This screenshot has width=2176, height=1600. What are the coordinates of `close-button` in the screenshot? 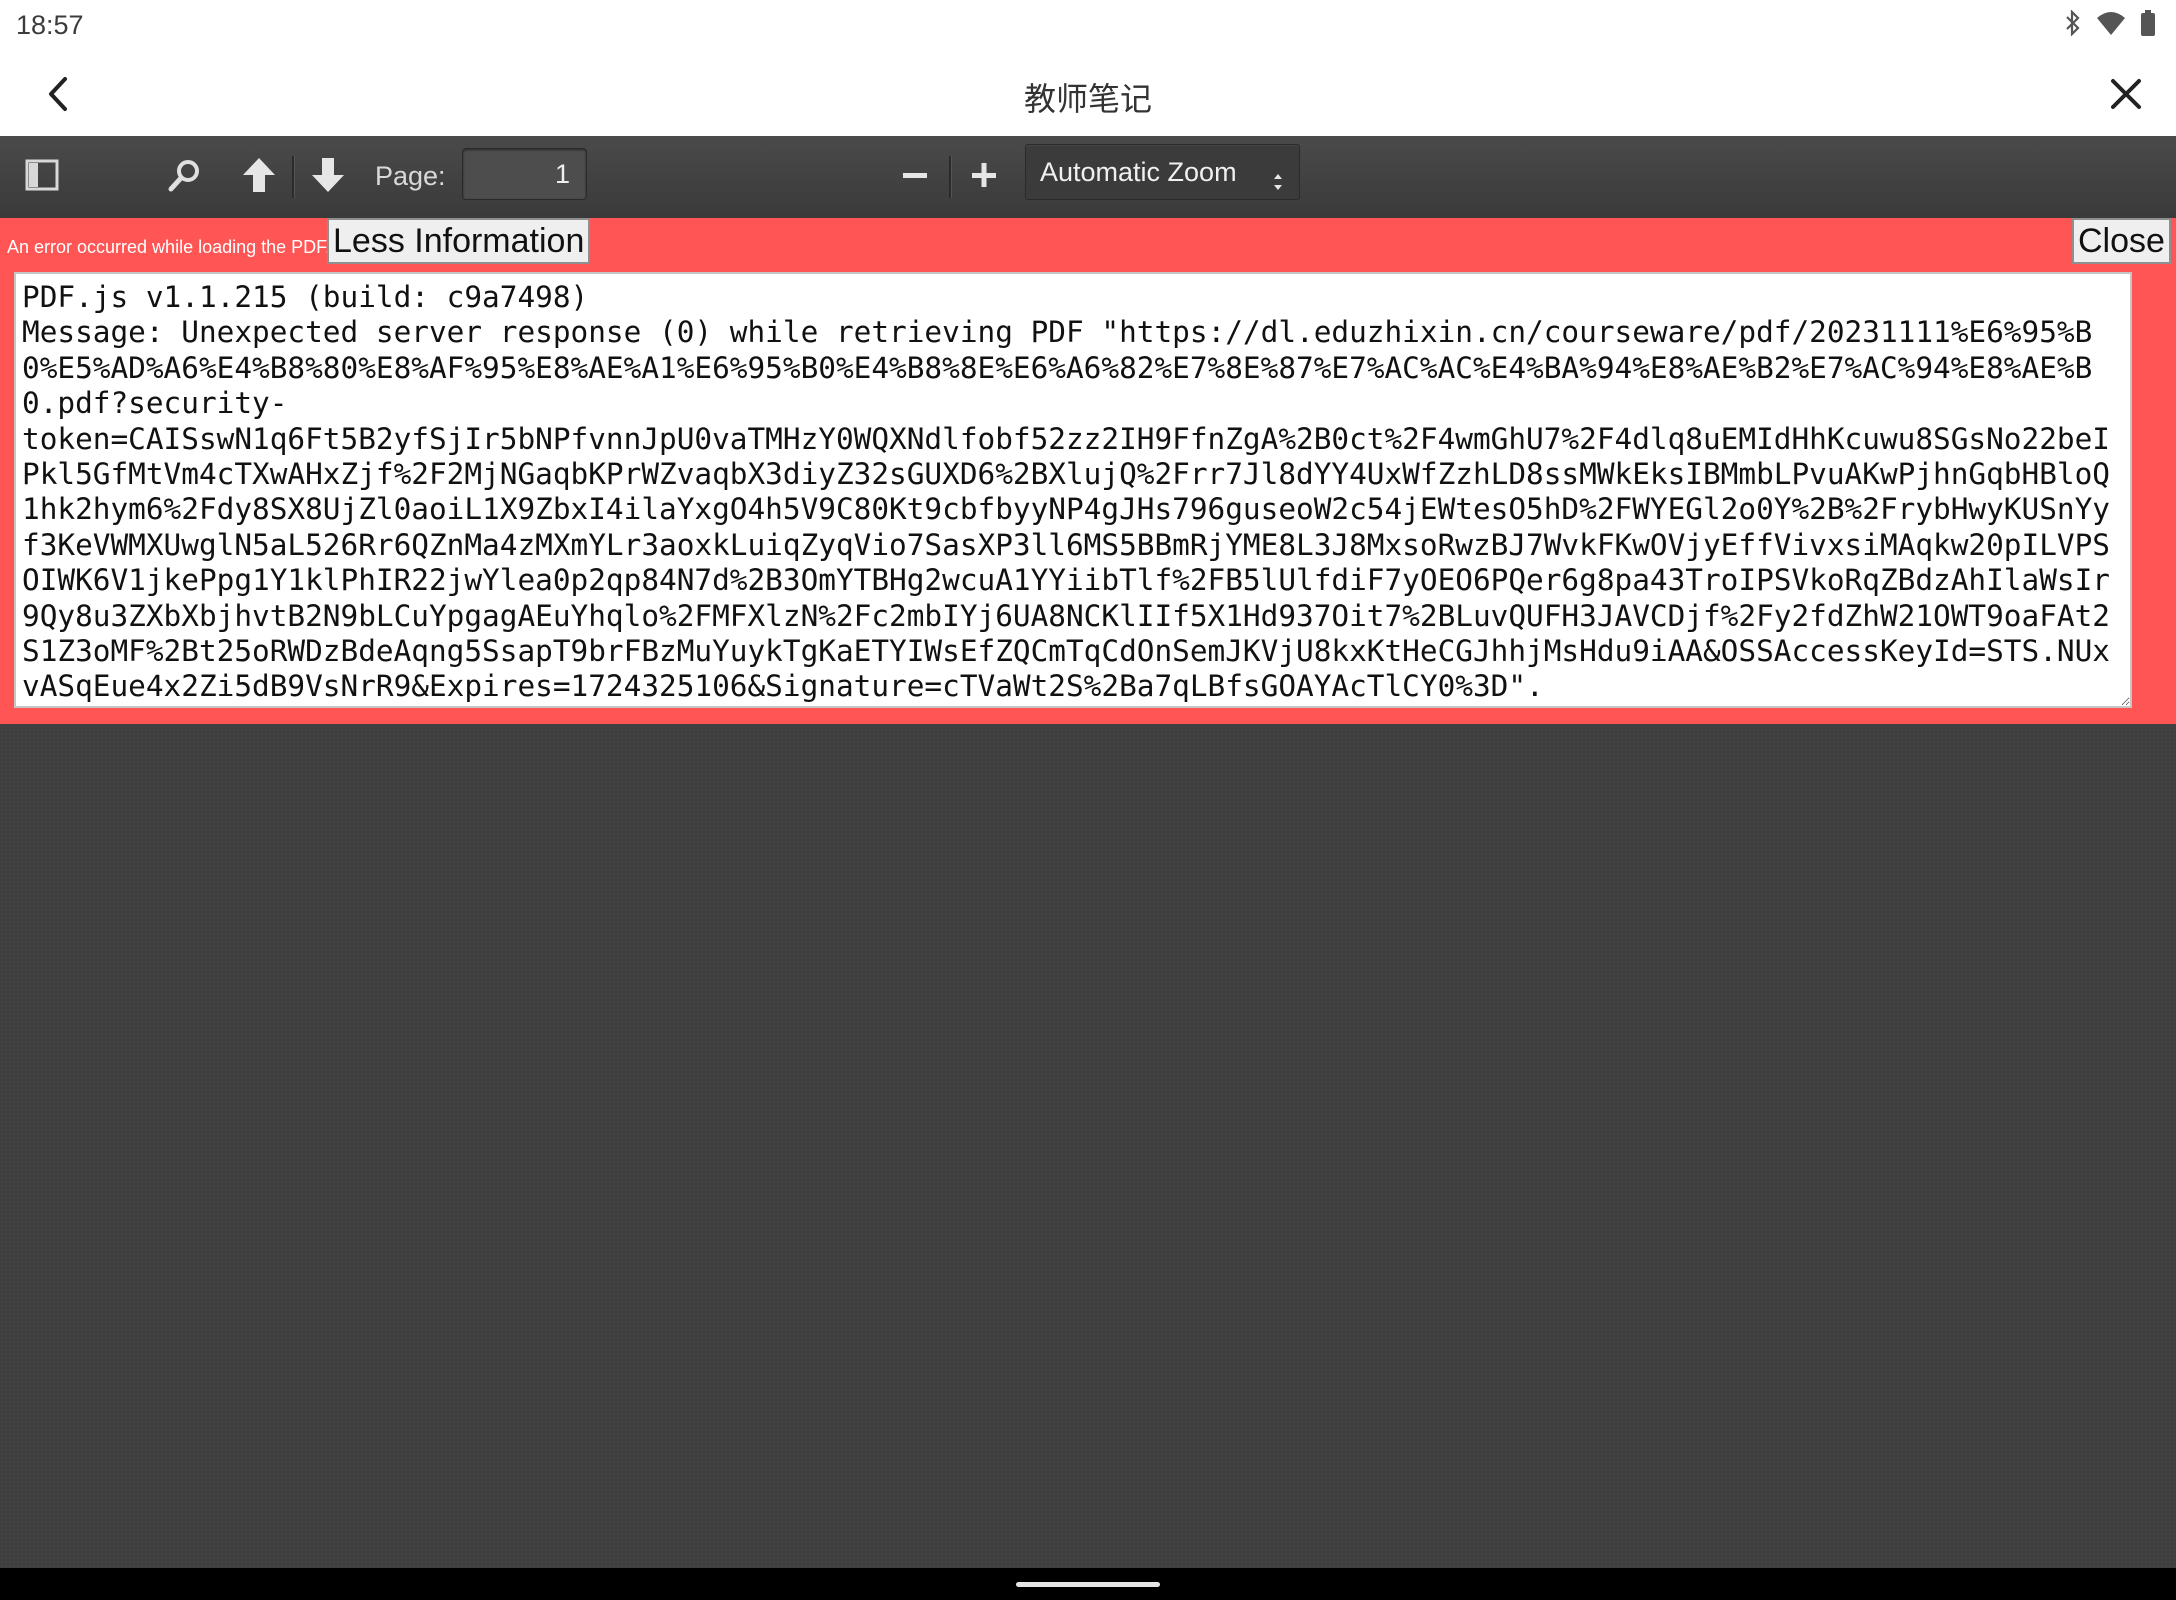 It's located at (2126, 96).